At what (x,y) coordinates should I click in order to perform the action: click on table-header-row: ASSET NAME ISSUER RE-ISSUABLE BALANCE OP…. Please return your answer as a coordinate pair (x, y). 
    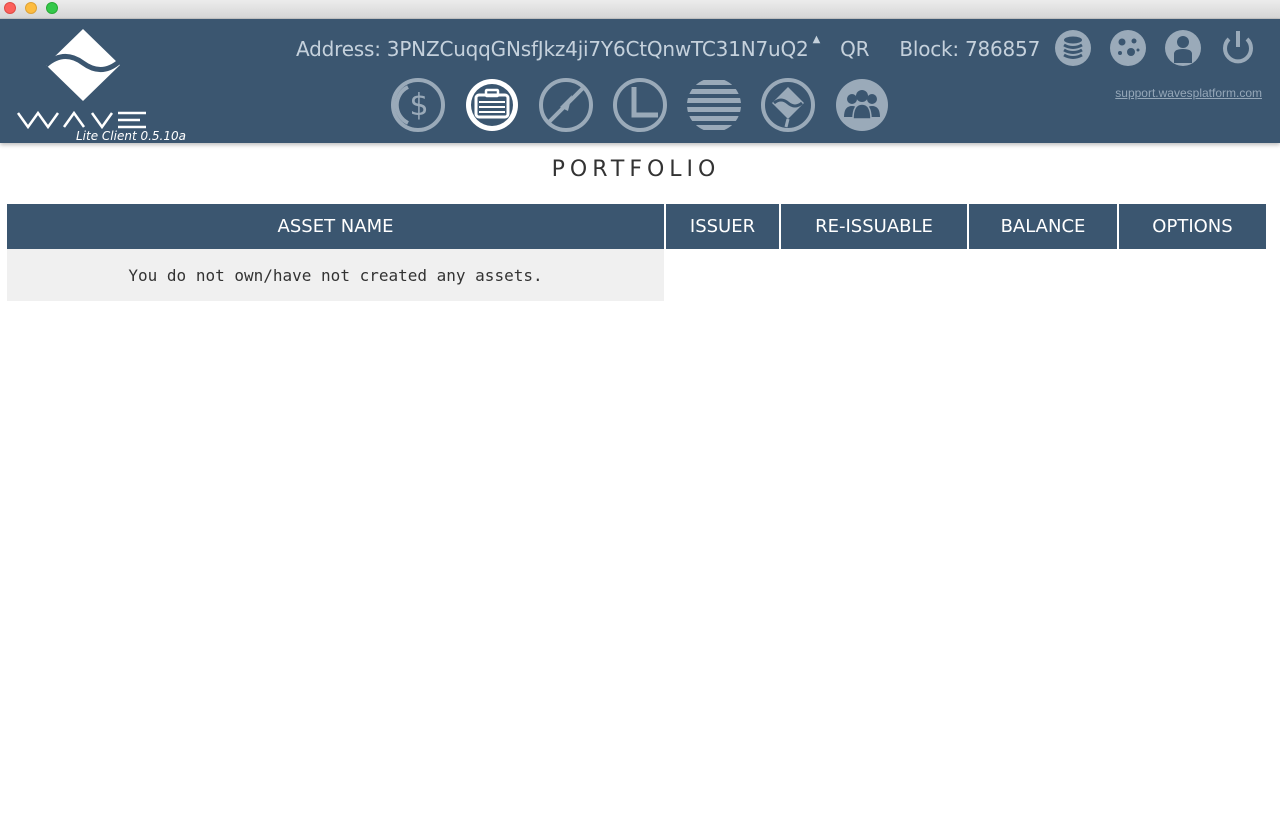
    Looking at the image, I should click on (636, 226).